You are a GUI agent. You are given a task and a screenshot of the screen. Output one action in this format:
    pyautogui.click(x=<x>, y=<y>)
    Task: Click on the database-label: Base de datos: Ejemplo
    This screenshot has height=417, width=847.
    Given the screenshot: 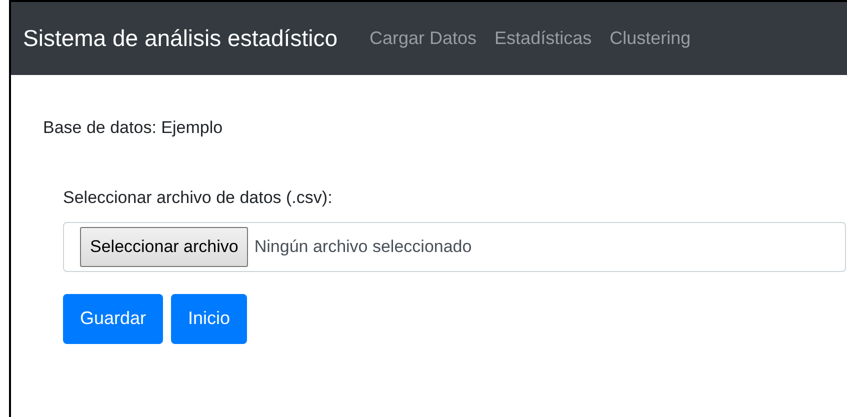 What is the action you would take?
    pyautogui.click(x=133, y=128)
    